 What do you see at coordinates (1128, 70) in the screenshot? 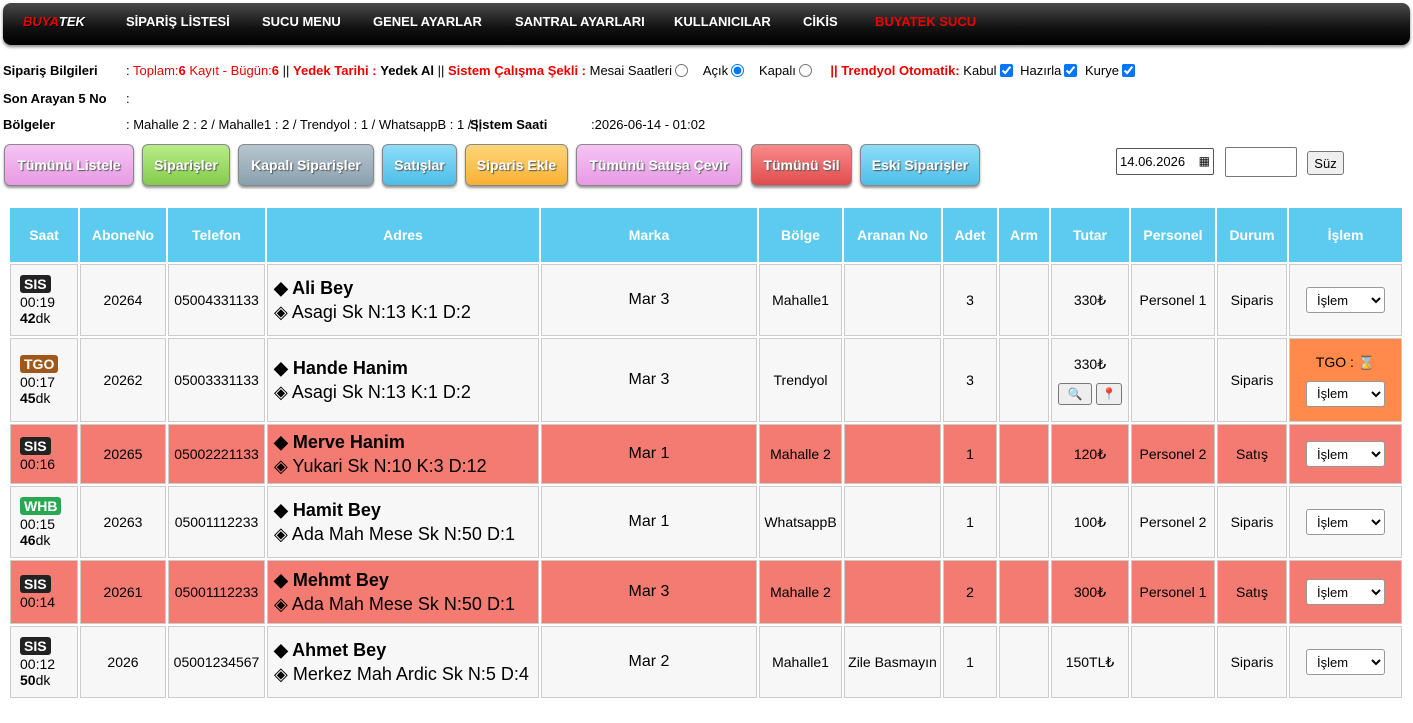
I see `kurye-checkbox` at bounding box center [1128, 70].